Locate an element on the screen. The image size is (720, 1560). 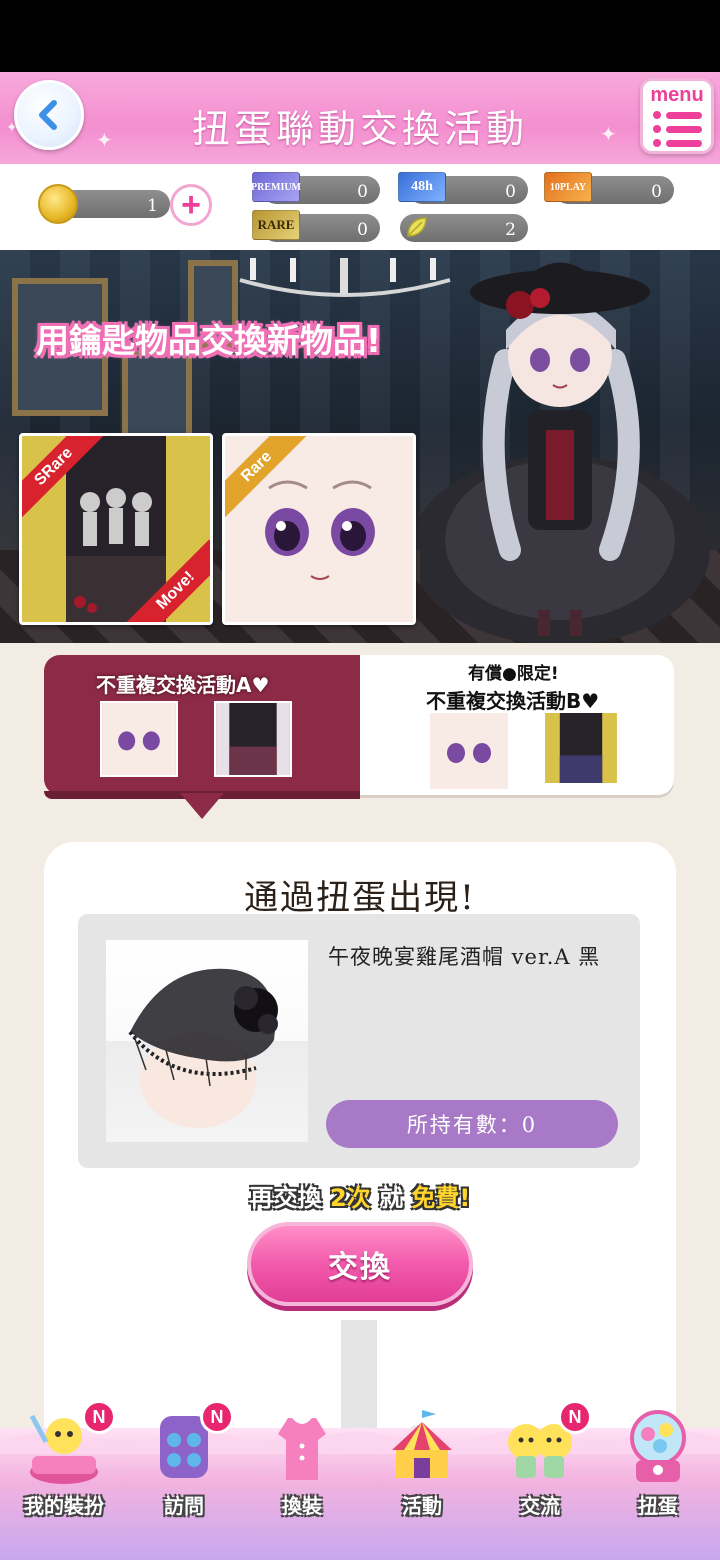
hat-illustration is located at coordinates (203, 1048).